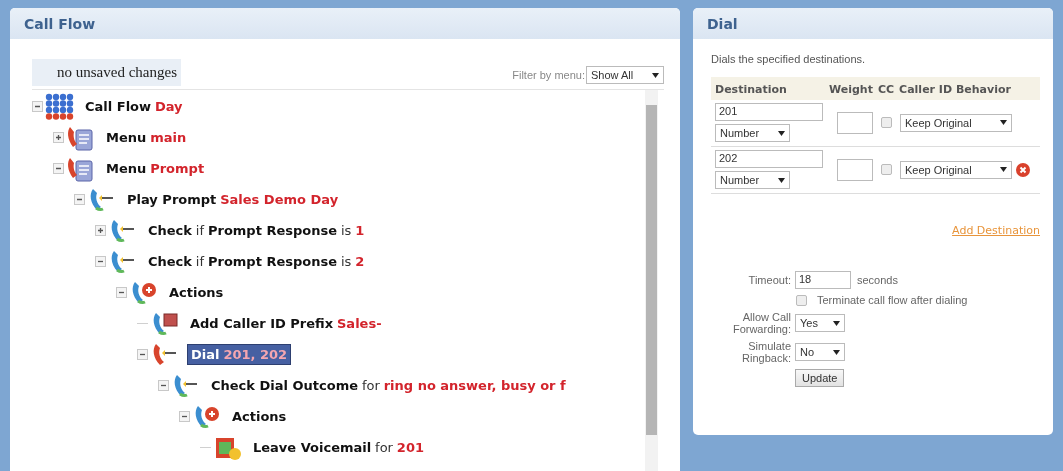  What do you see at coordinates (106, 72) in the screenshot?
I see `status-message: no unsaved changes` at bounding box center [106, 72].